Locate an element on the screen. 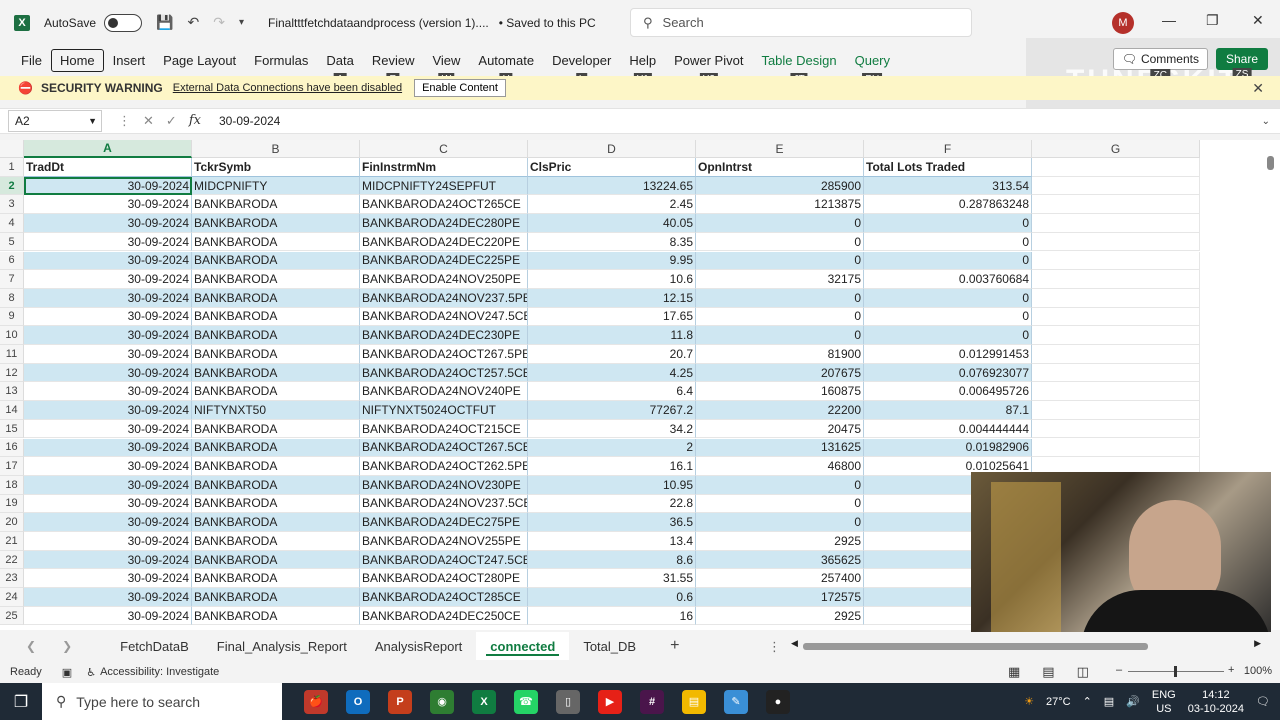 The width and height of the screenshot is (1280, 720). normal-view-icon: ▦ is located at coordinates (1014, 672).